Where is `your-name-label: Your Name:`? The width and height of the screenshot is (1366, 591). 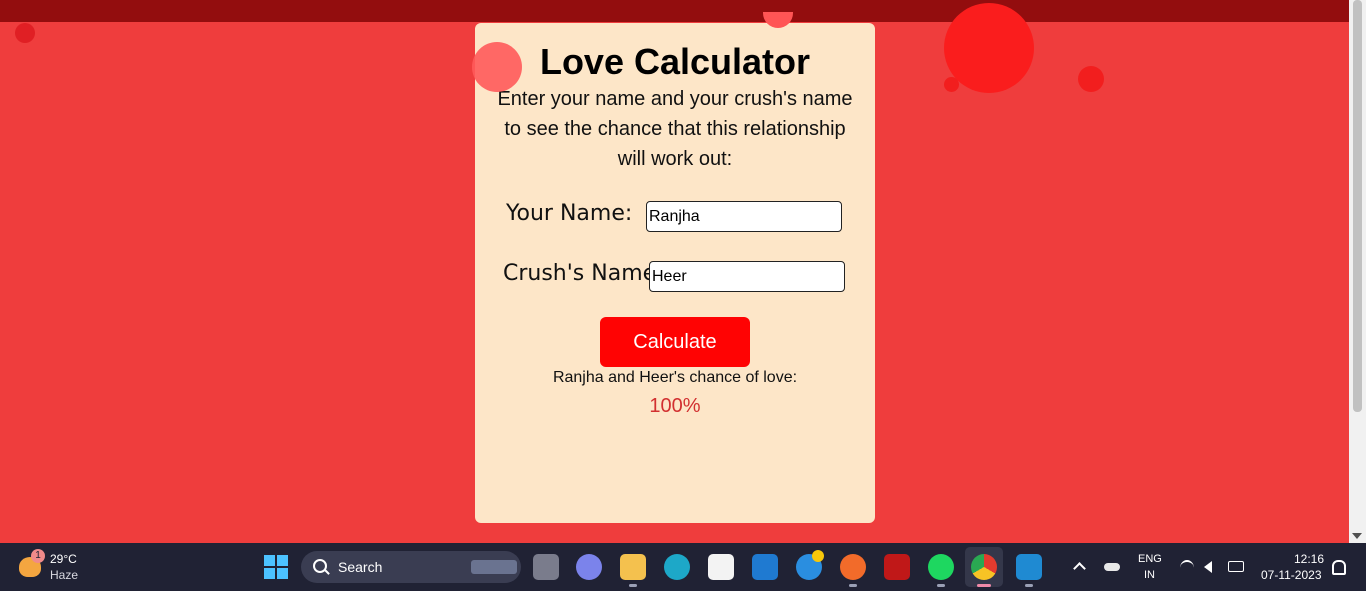 your-name-label: Your Name: is located at coordinates (569, 213).